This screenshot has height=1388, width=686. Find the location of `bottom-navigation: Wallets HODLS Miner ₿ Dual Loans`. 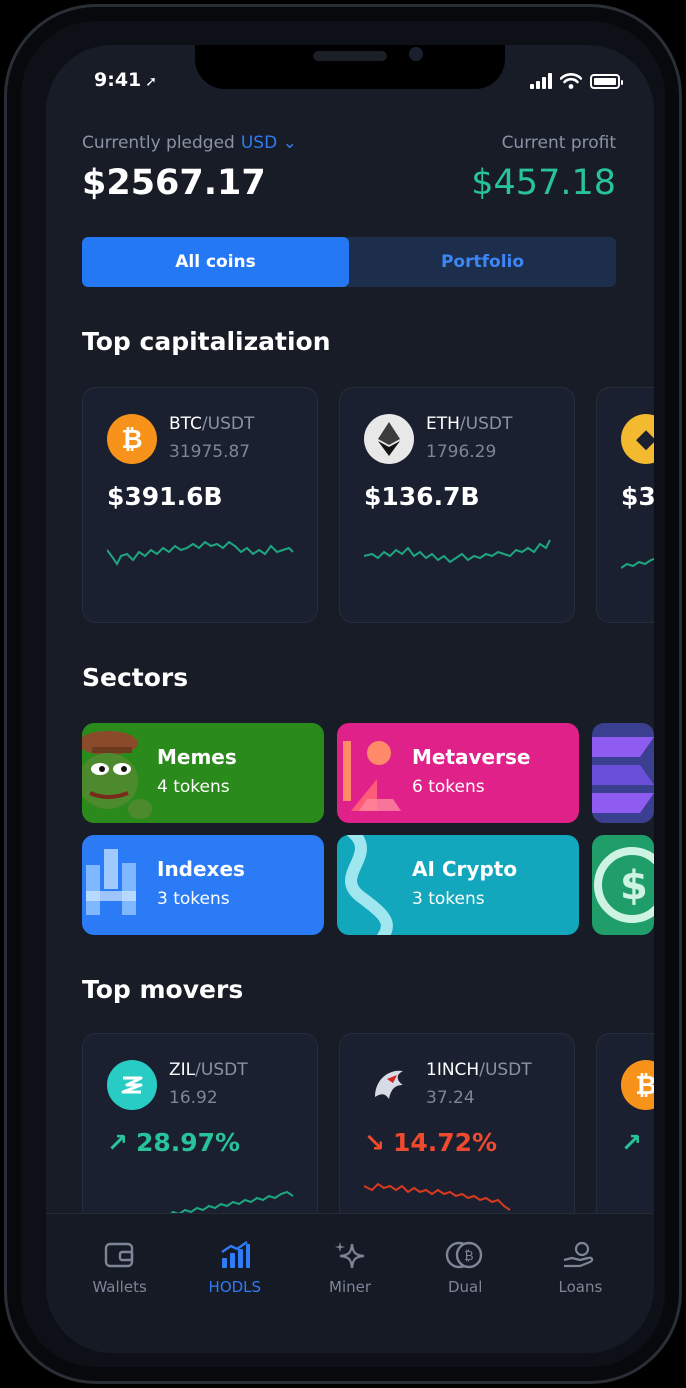

bottom-navigation: Wallets HODLS Miner ₿ Dual Loans is located at coordinates (350, 1283).